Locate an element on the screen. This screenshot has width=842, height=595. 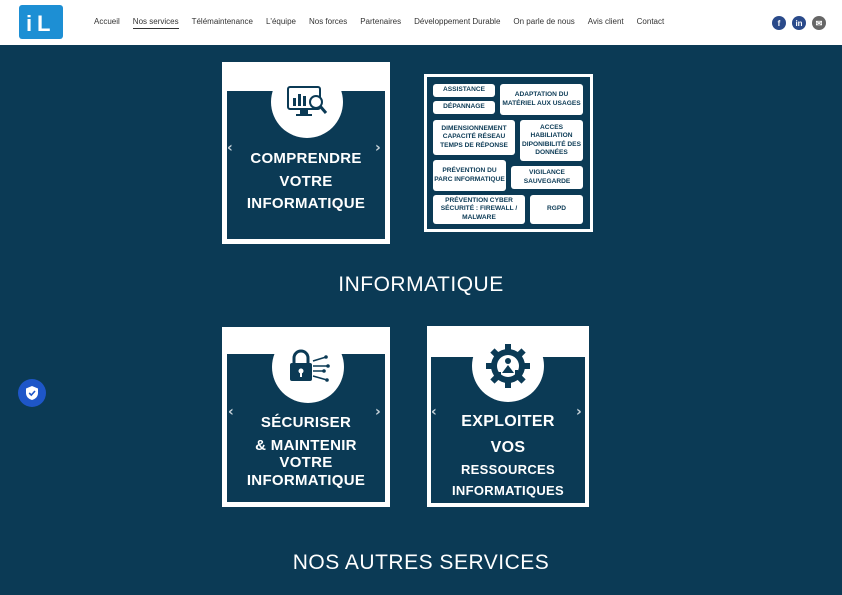
padlock-circuit-icon is located at coordinates (308, 367).